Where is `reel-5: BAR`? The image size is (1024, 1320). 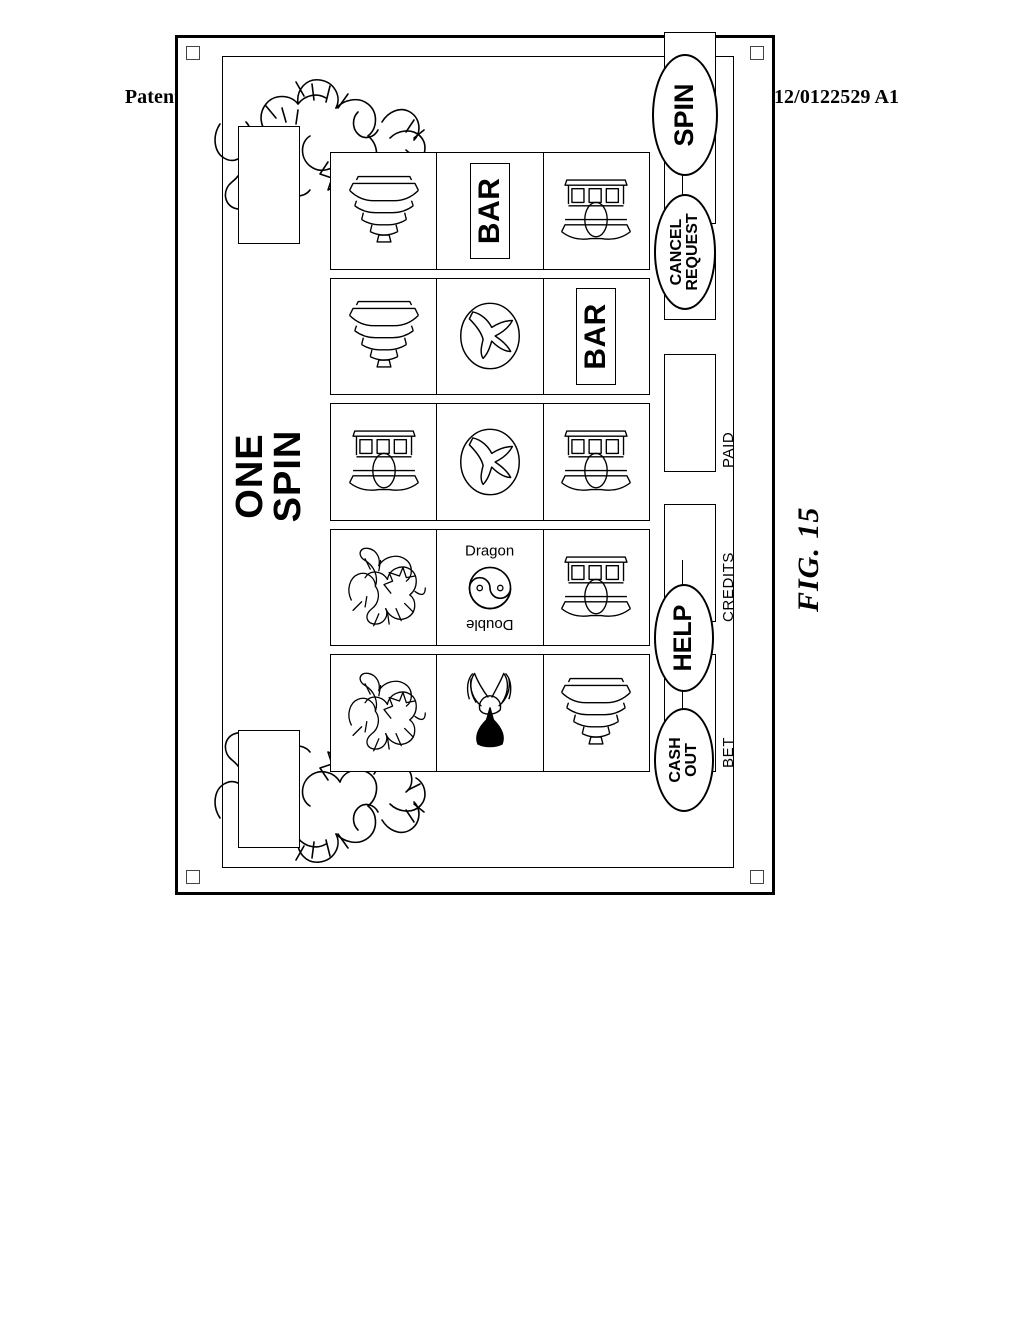
reel-5: BAR is located at coordinates (490, 211).